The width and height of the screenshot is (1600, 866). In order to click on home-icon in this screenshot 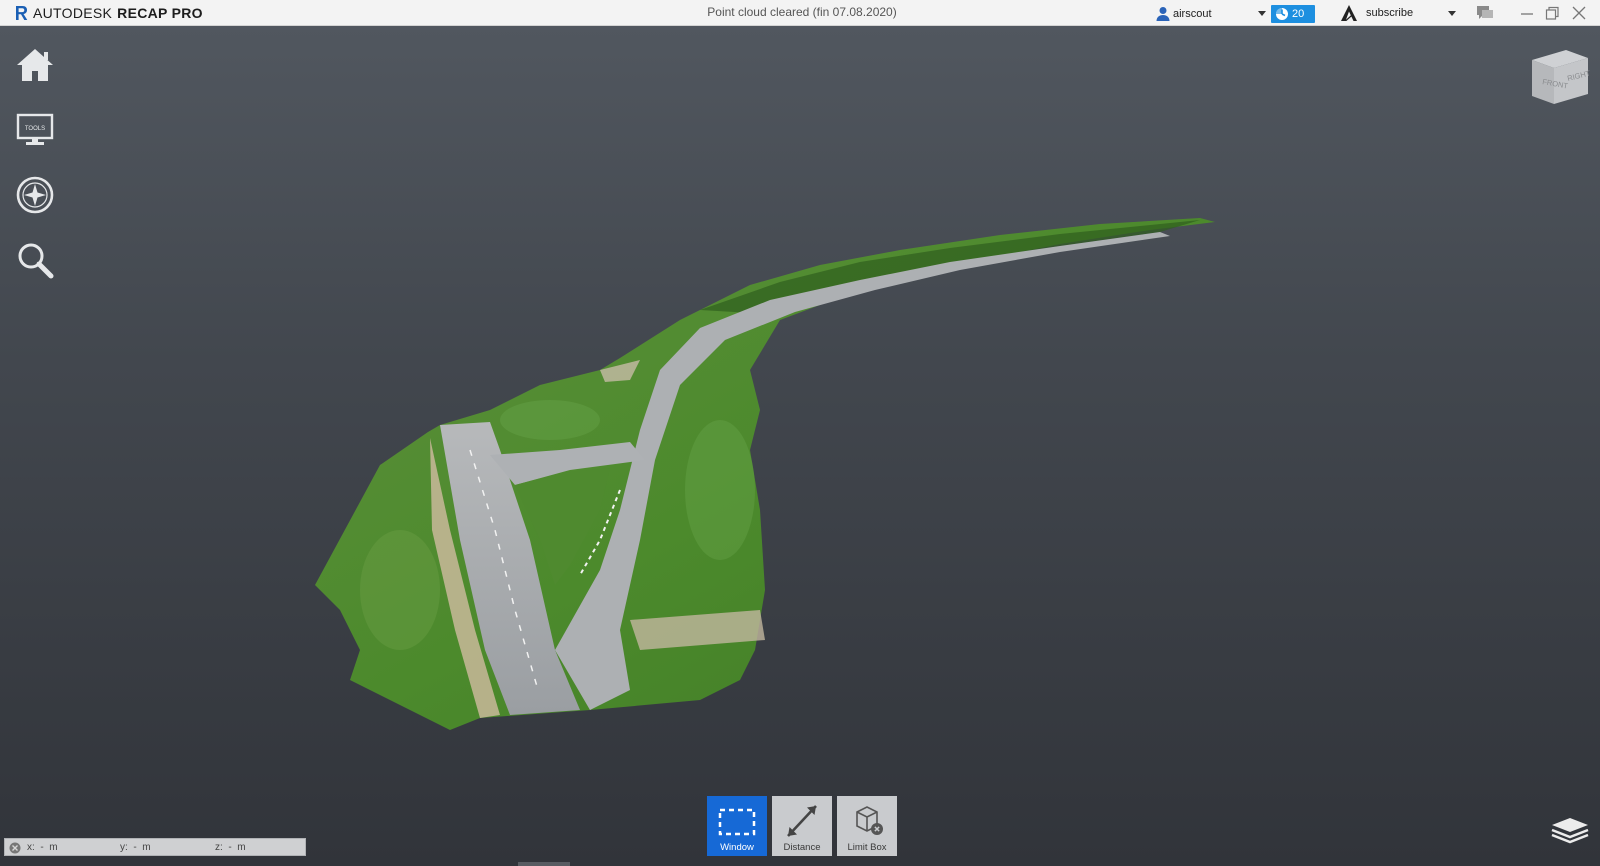, I will do `click(35, 65)`.